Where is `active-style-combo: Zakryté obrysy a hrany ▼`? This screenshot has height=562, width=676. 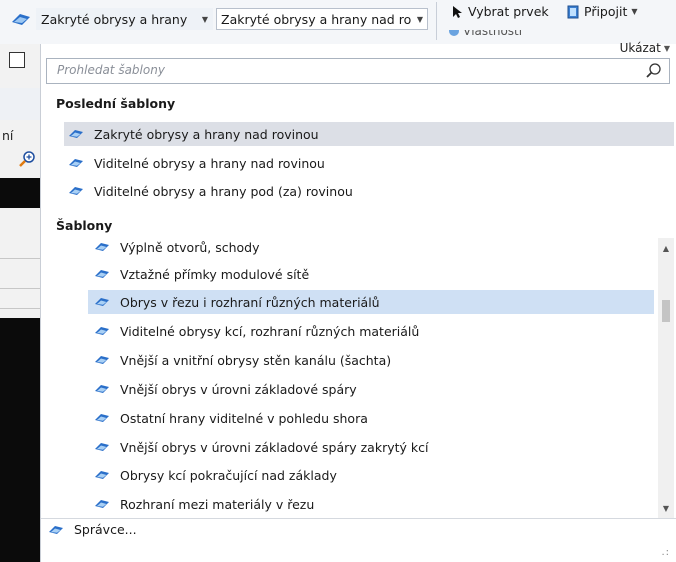 active-style-combo: Zakryté obrysy a hrany ▼ is located at coordinates (124, 19).